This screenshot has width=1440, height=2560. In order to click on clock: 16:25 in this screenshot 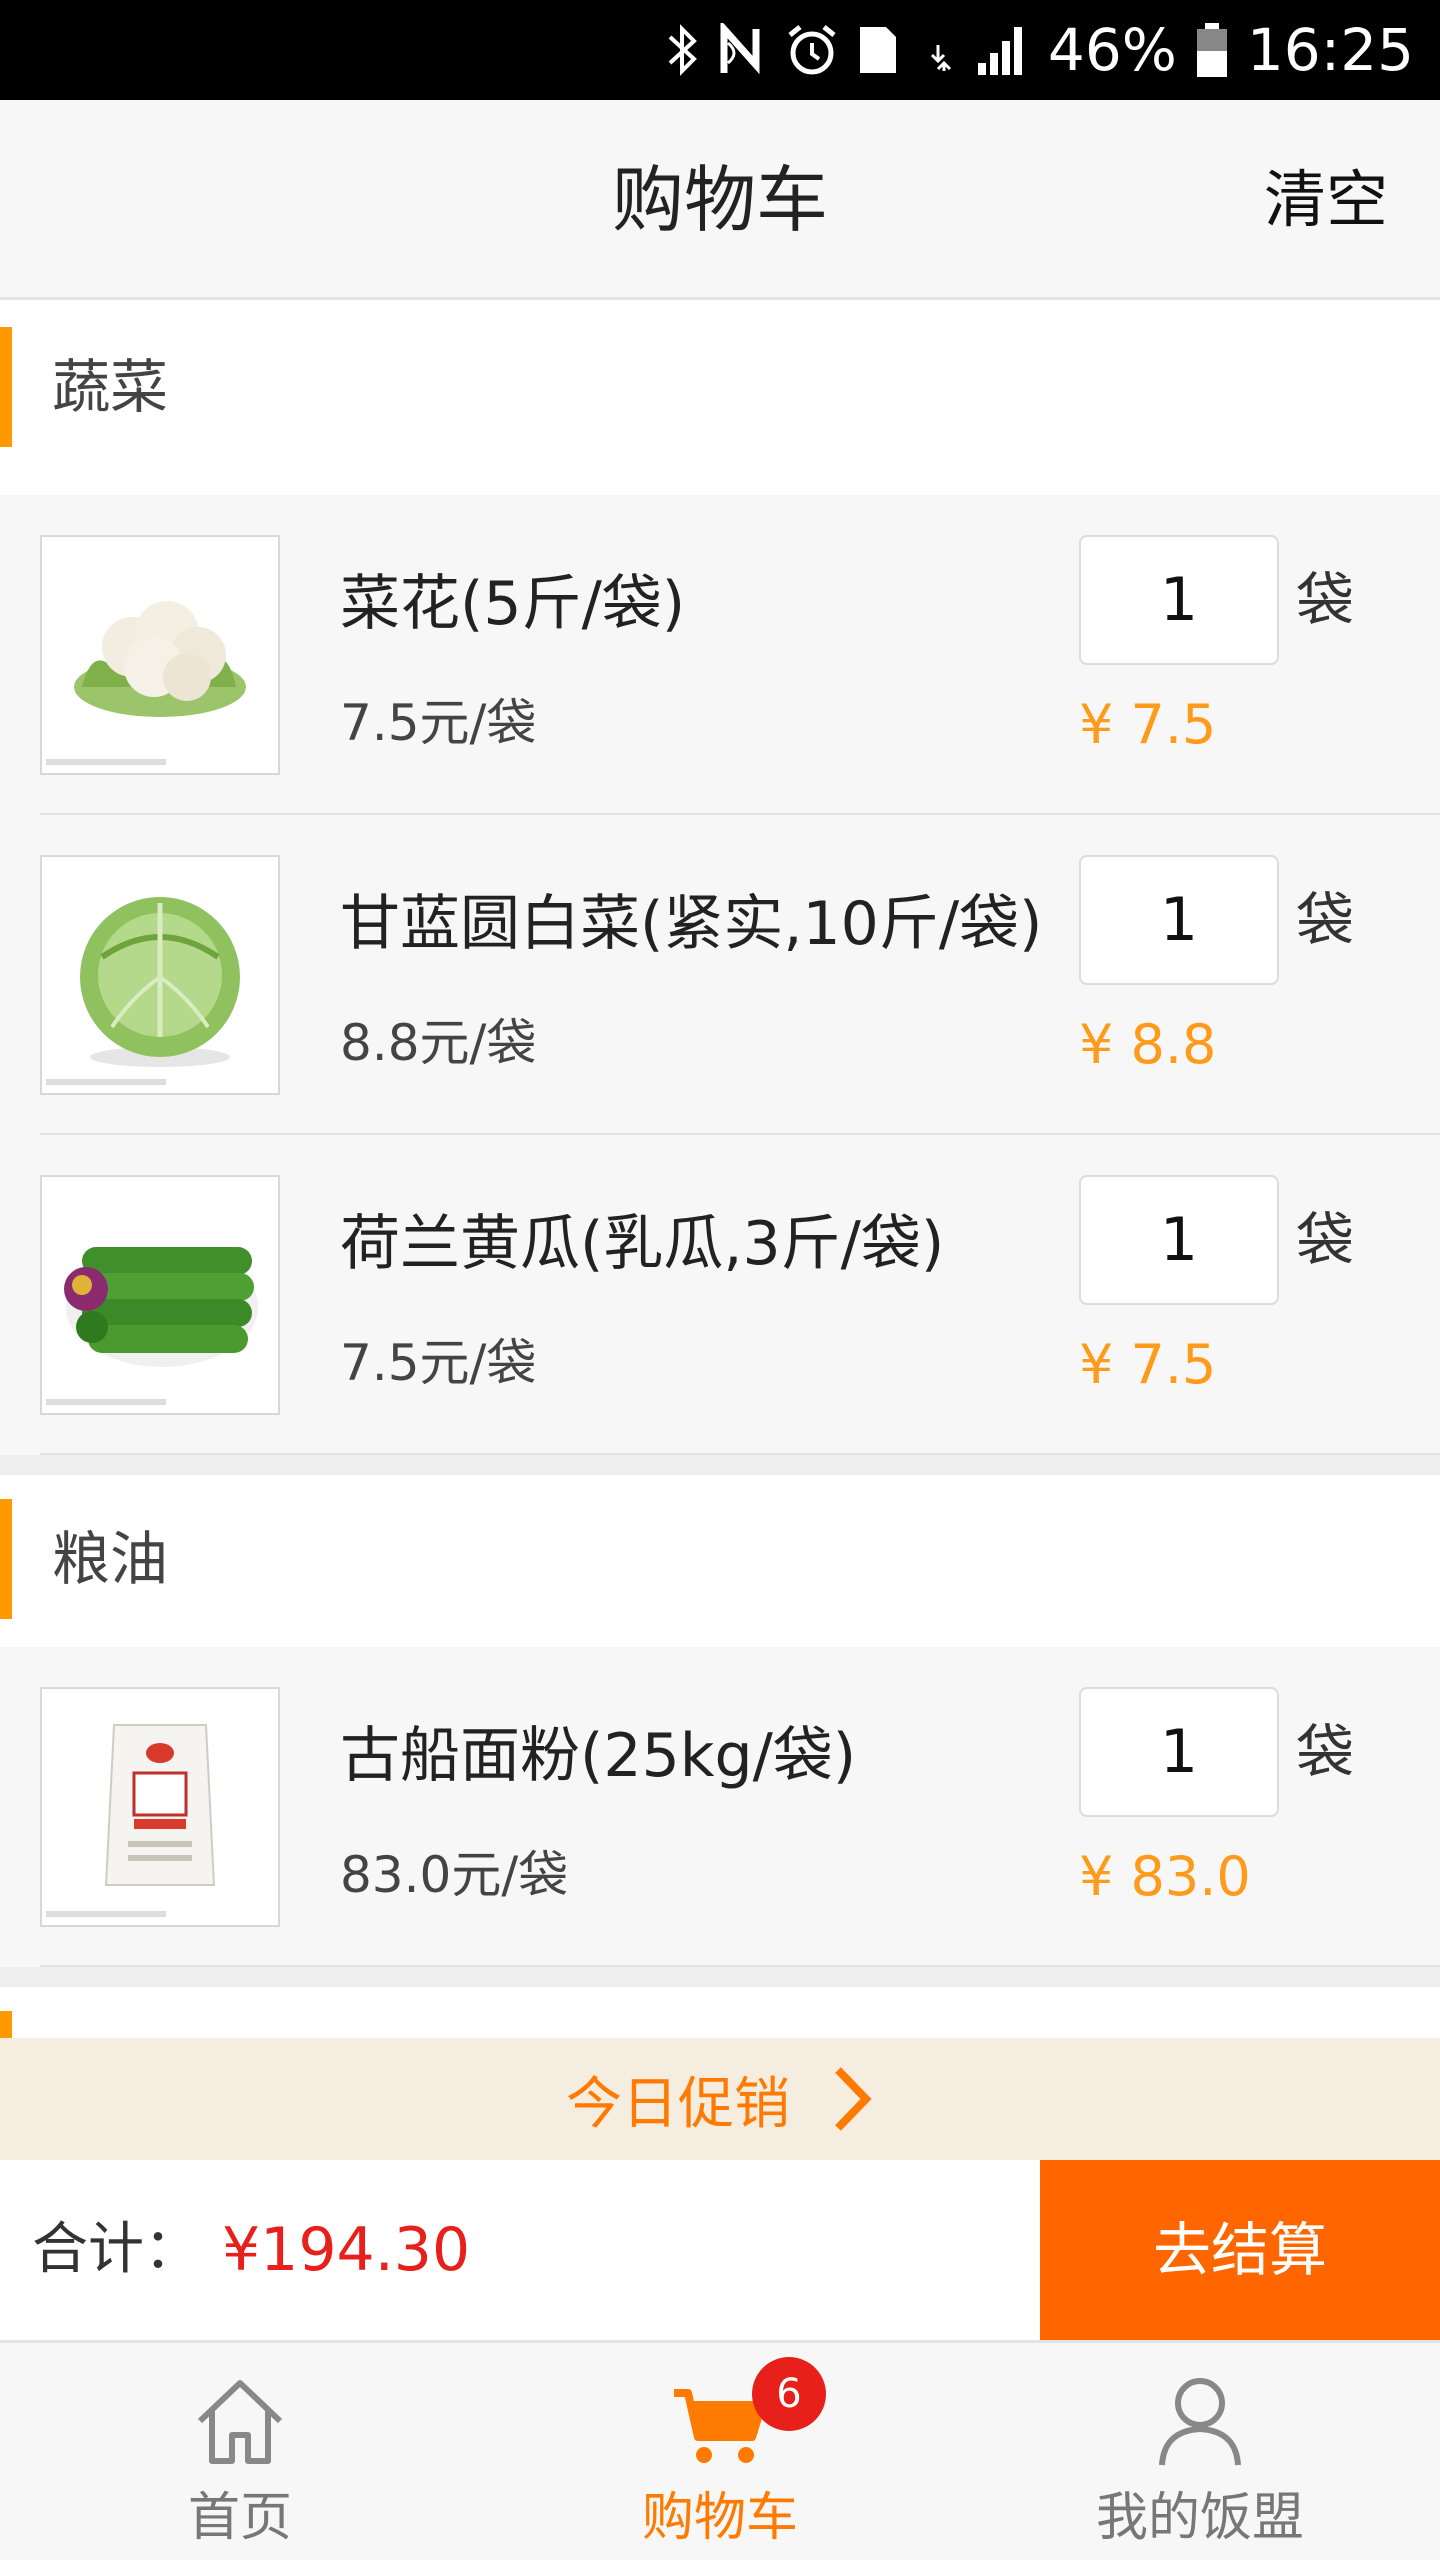, I will do `click(1330, 50)`.